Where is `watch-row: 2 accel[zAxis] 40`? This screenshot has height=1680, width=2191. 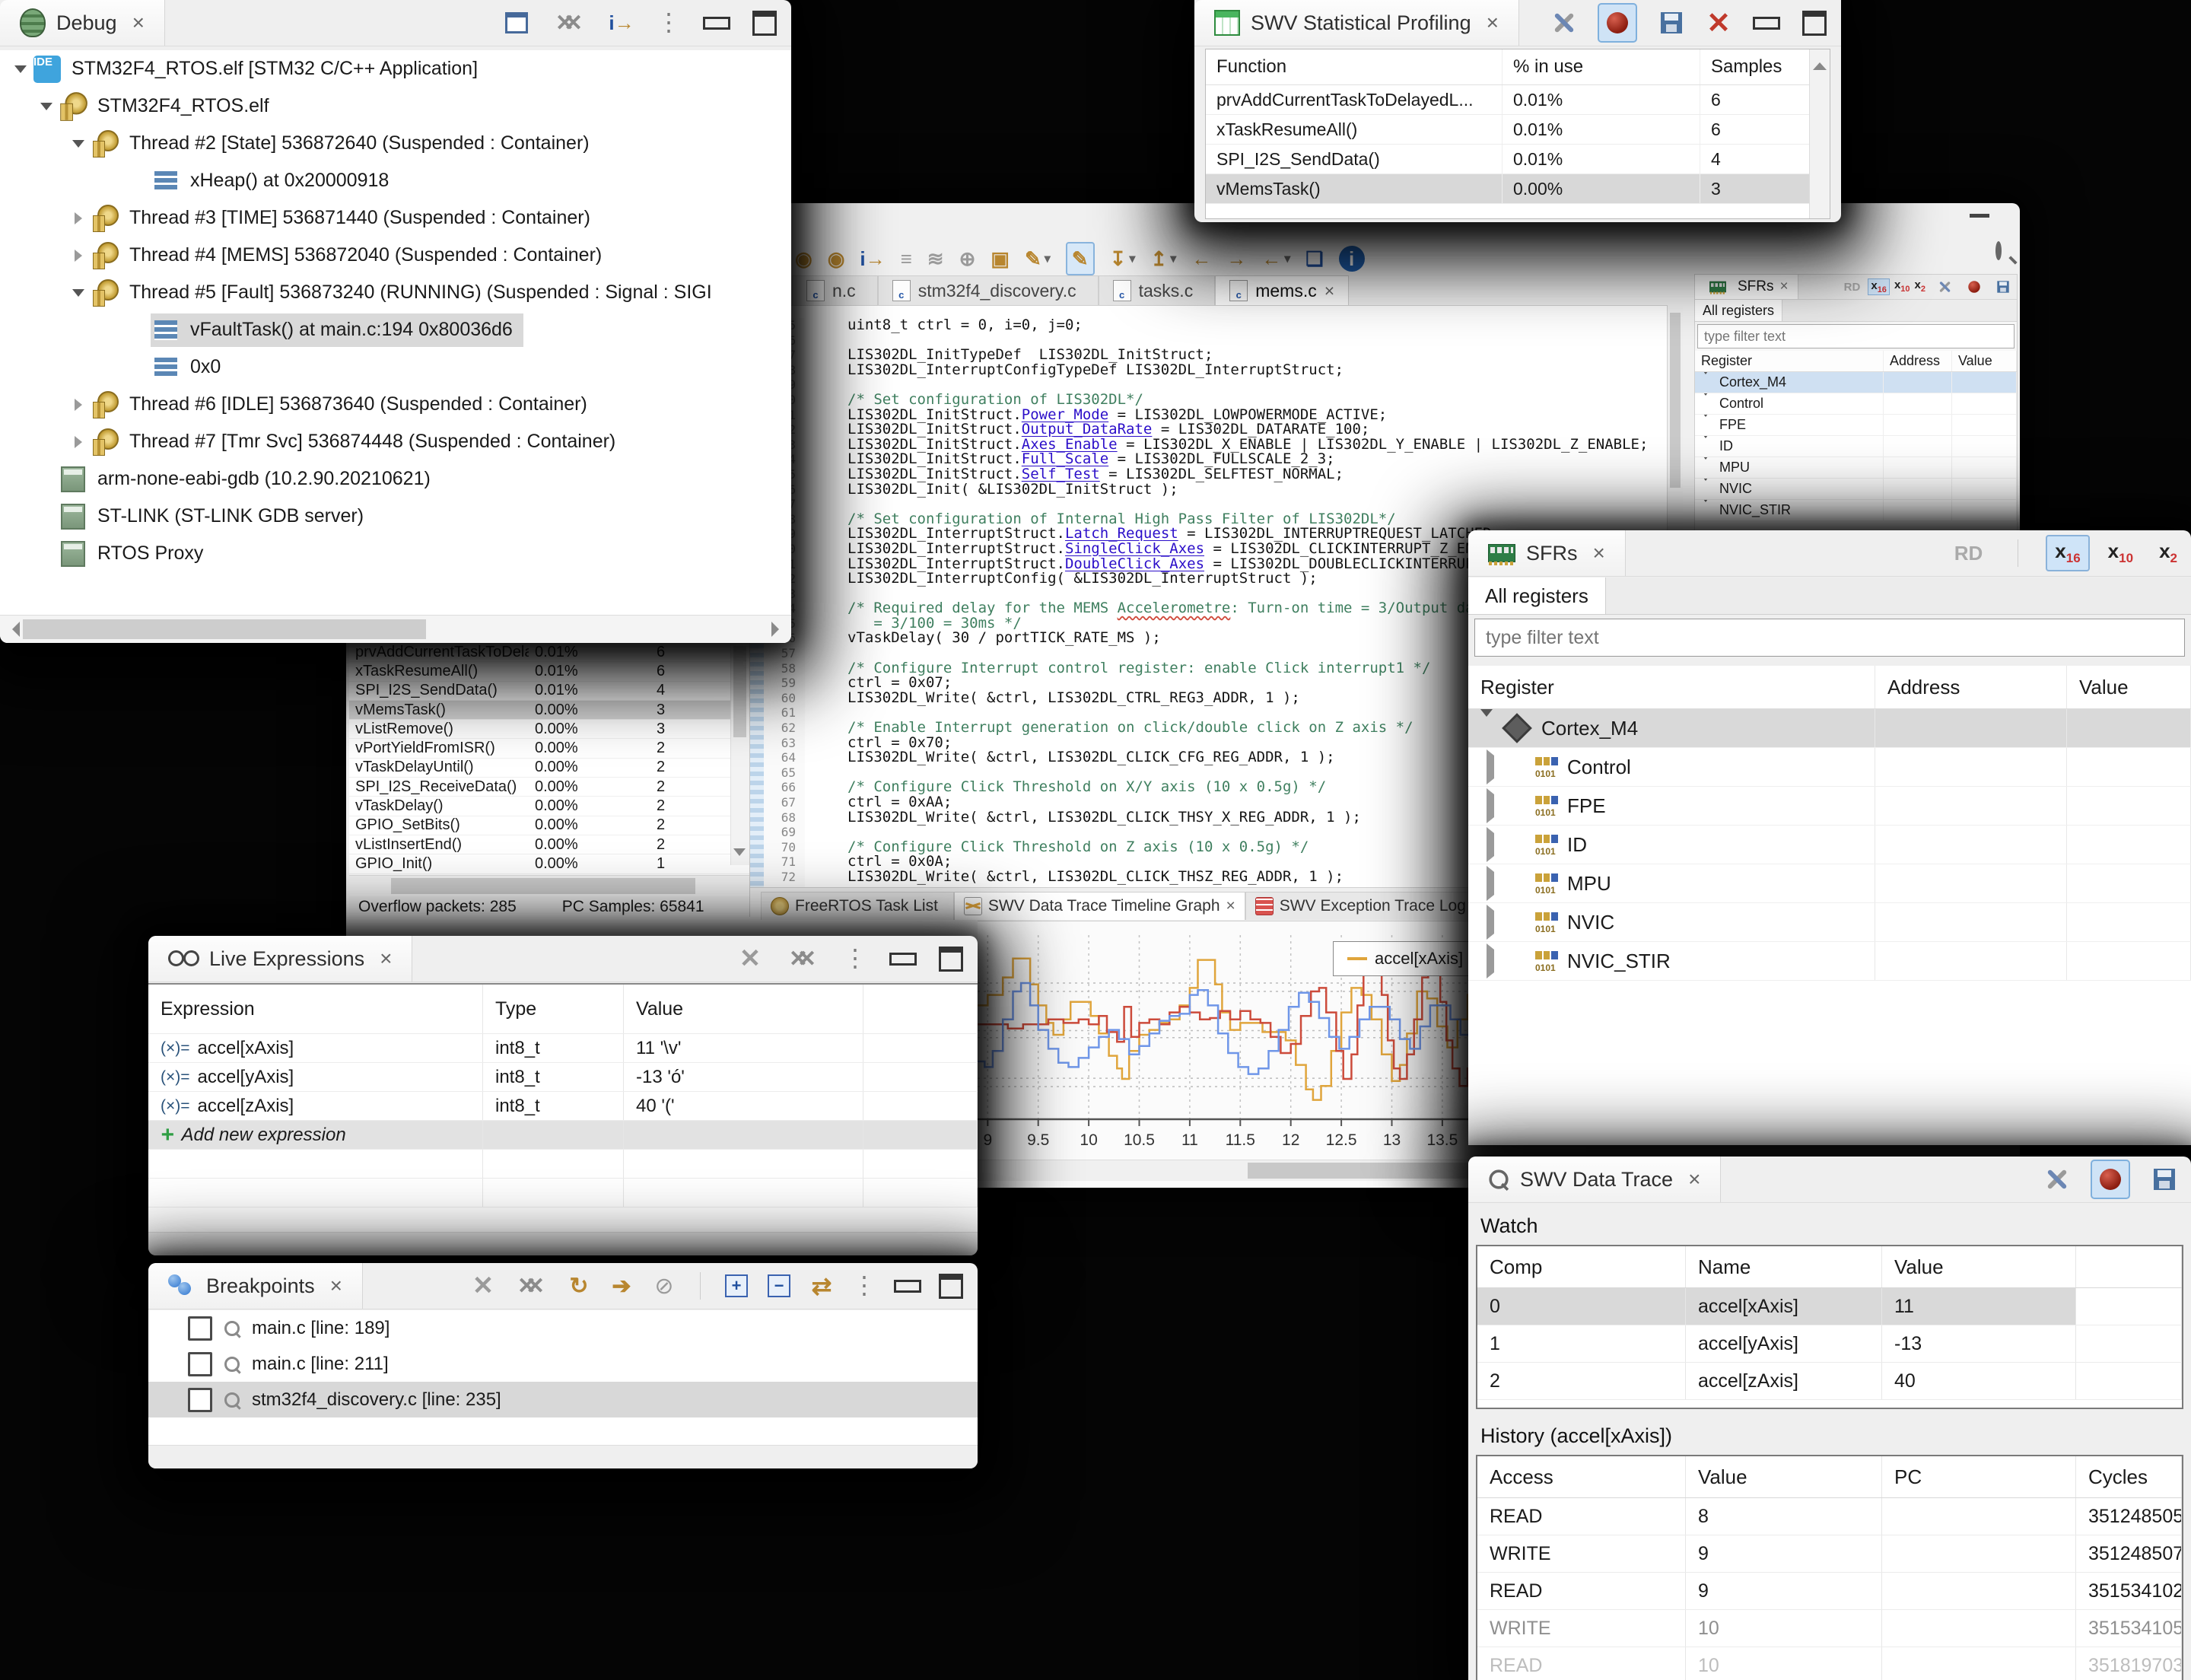 watch-row: 2 accel[zAxis] 40 is located at coordinates (1829, 1381).